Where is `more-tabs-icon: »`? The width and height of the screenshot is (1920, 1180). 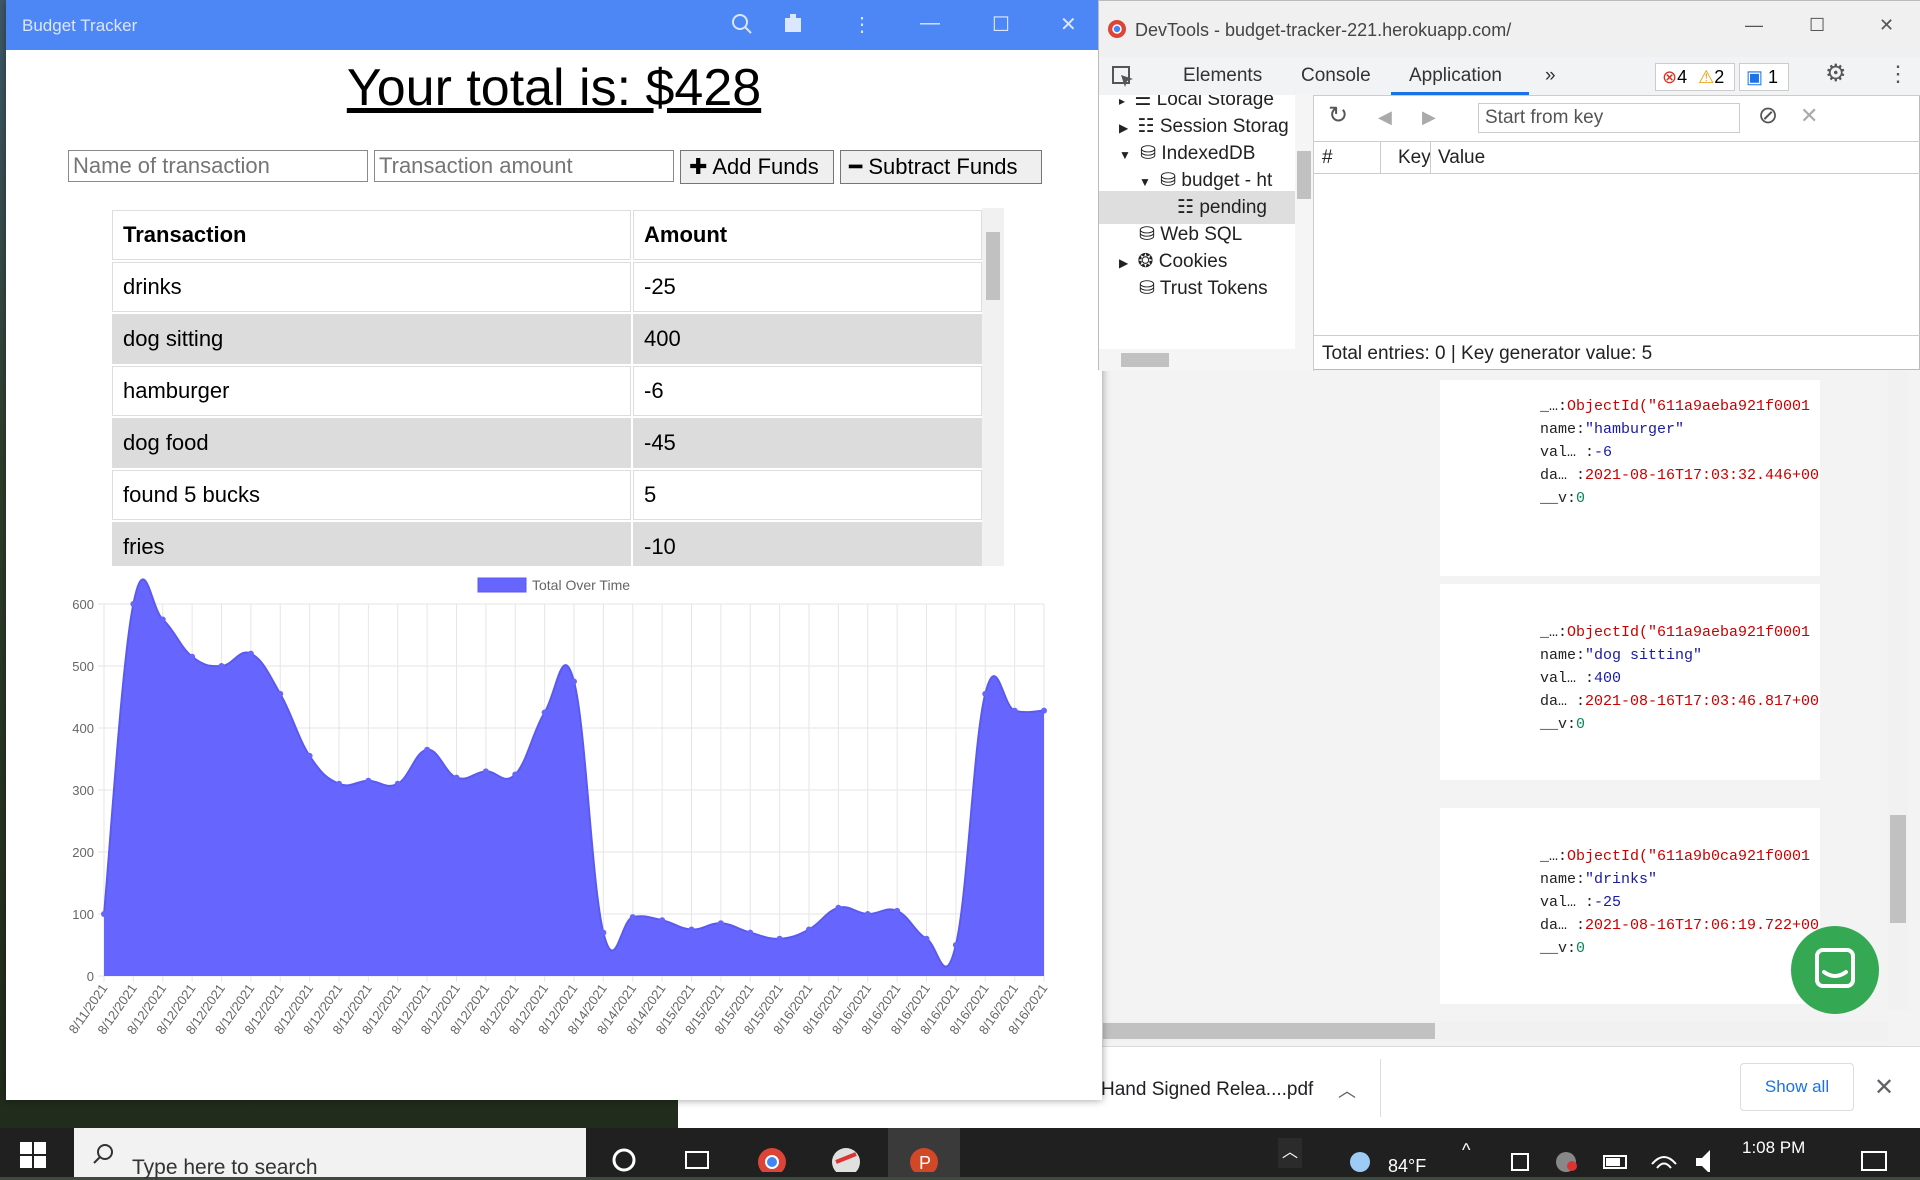 more-tabs-icon: » is located at coordinates (1550, 76).